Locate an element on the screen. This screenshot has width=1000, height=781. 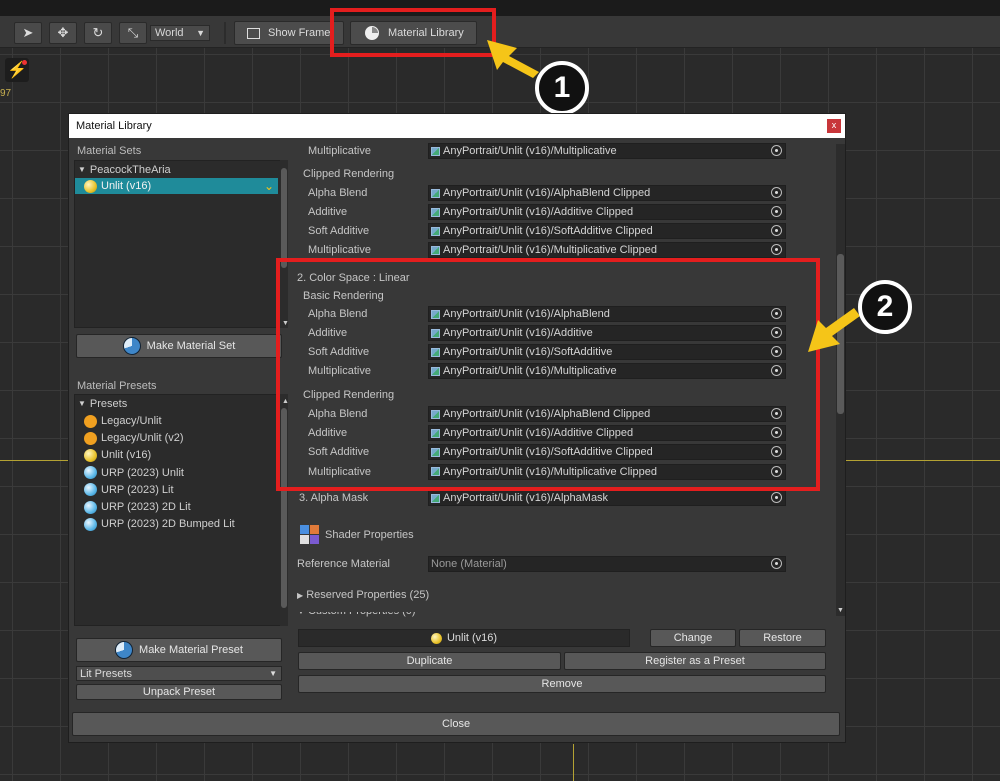
close-icon: x is located at coordinates (834, 126).